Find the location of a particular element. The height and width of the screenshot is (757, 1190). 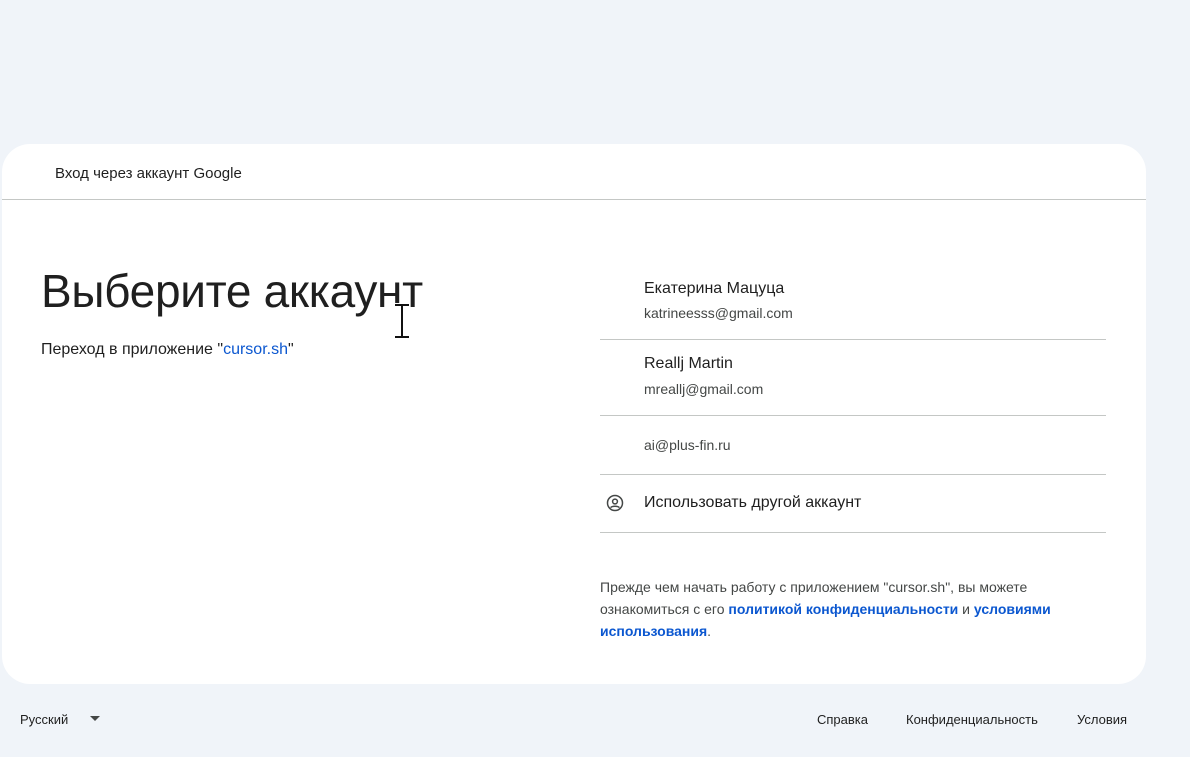

privacy-text: и is located at coordinates (966, 609).